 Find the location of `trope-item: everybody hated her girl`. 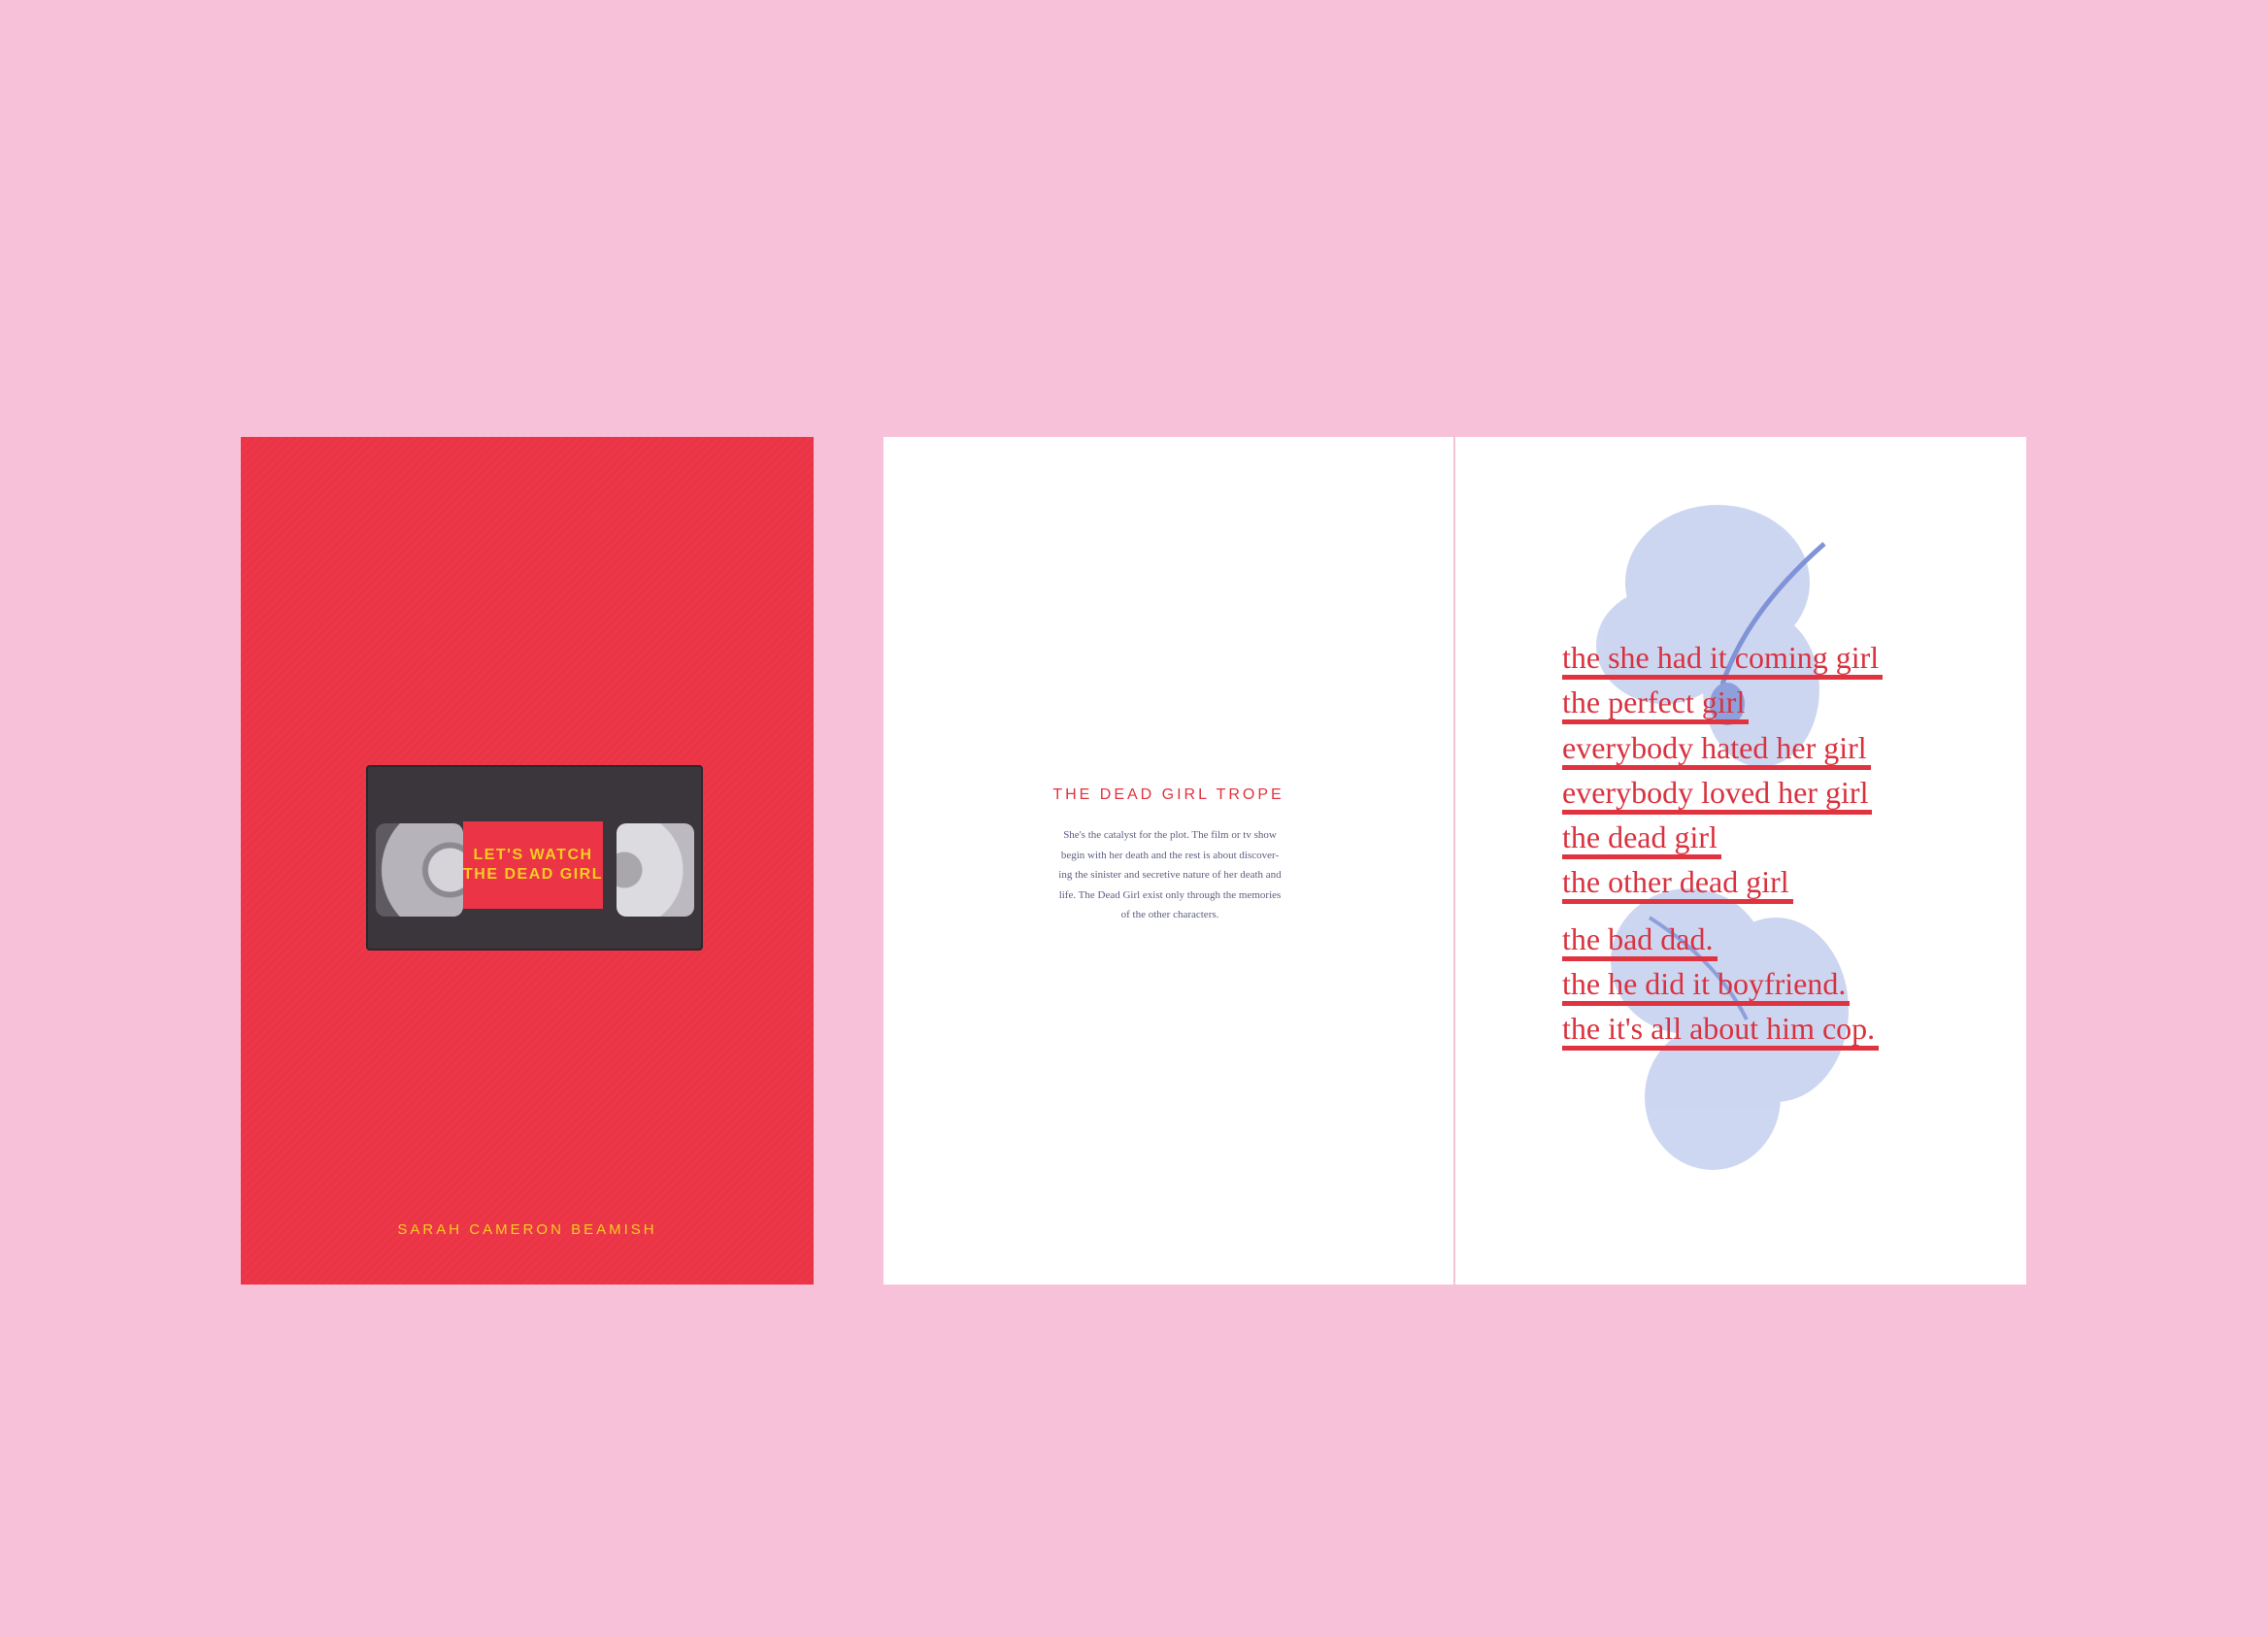

trope-item: everybody hated her girl is located at coordinates (1716, 750).